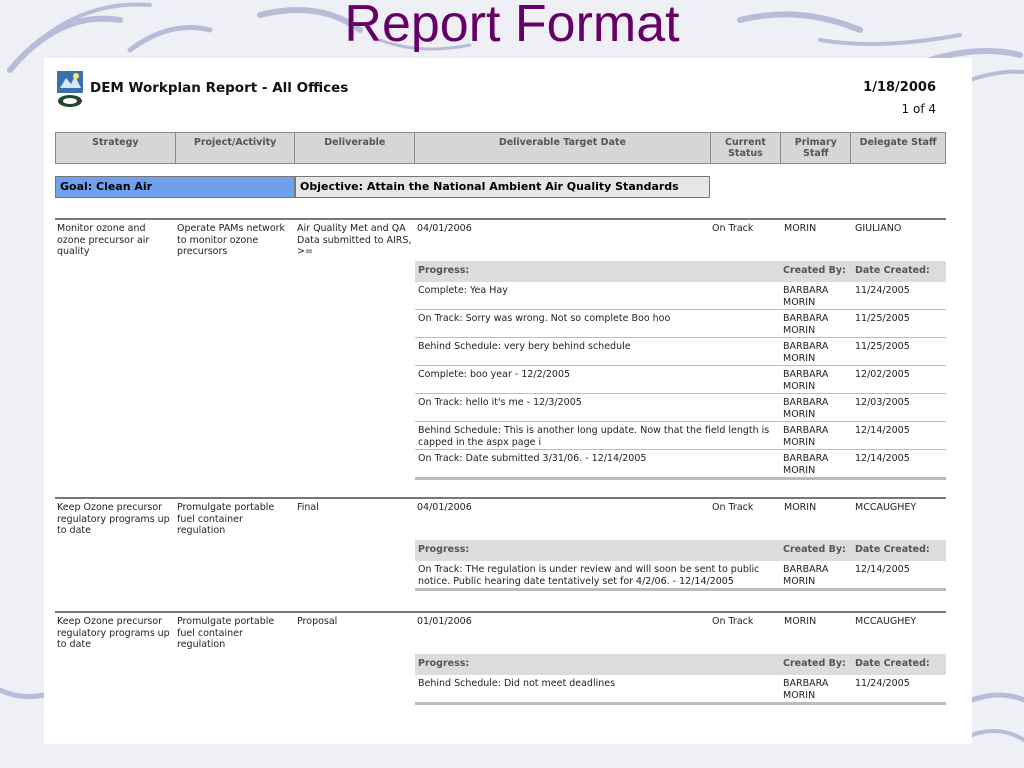 The width and height of the screenshot is (1024, 768). Describe the element at coordinates (517, 683) in the screenshot. I see `progress-text: Behind Schedule: Did not meet deadlines` at that location.